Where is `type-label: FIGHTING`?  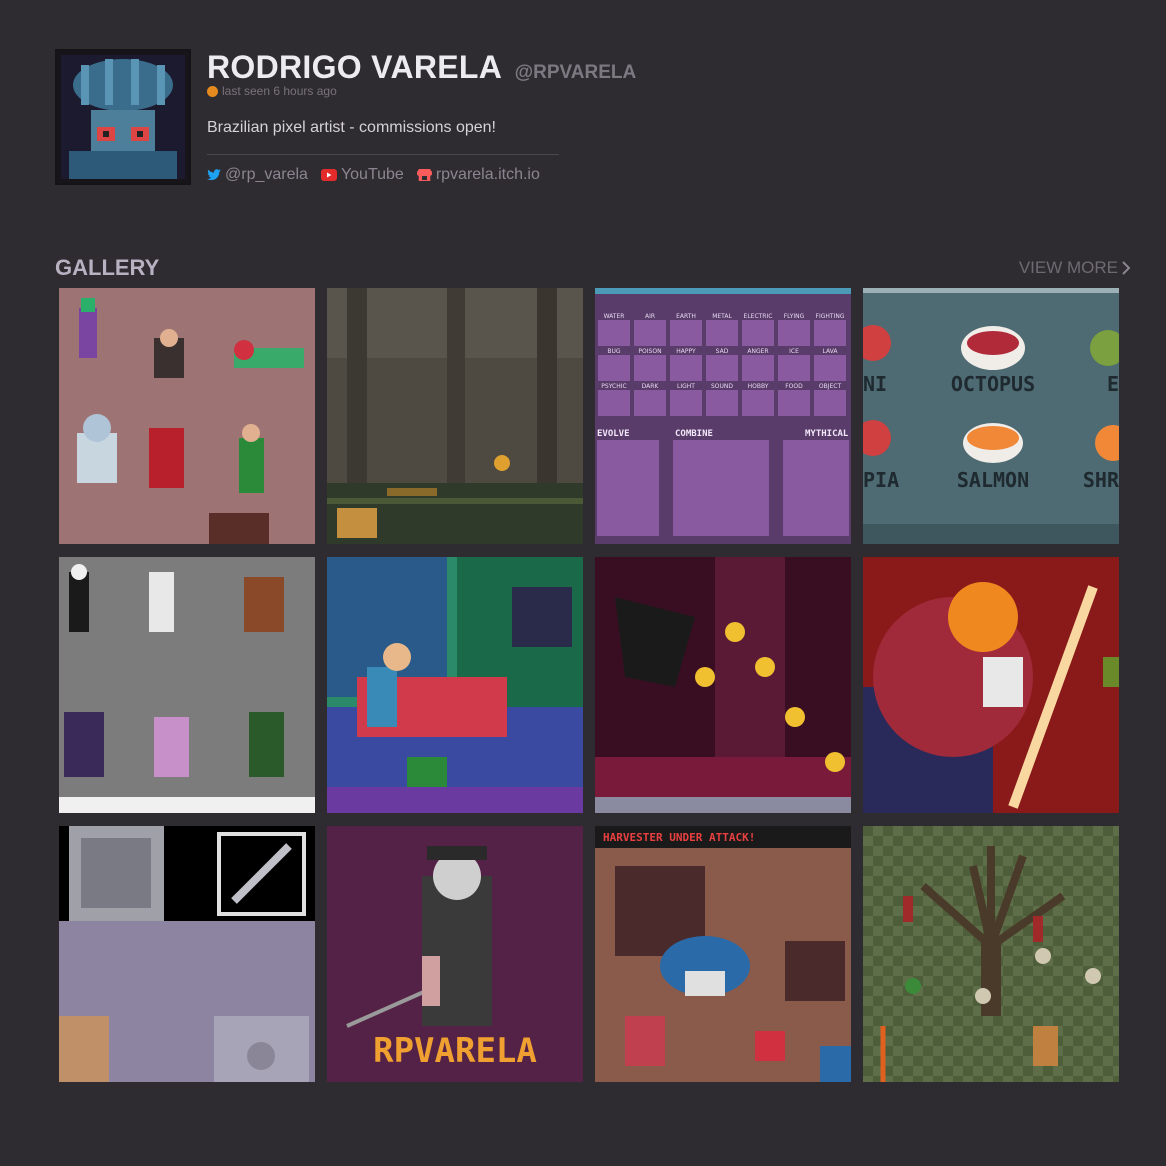
type-label: FIGHTING is located at coordinates (830, 316).